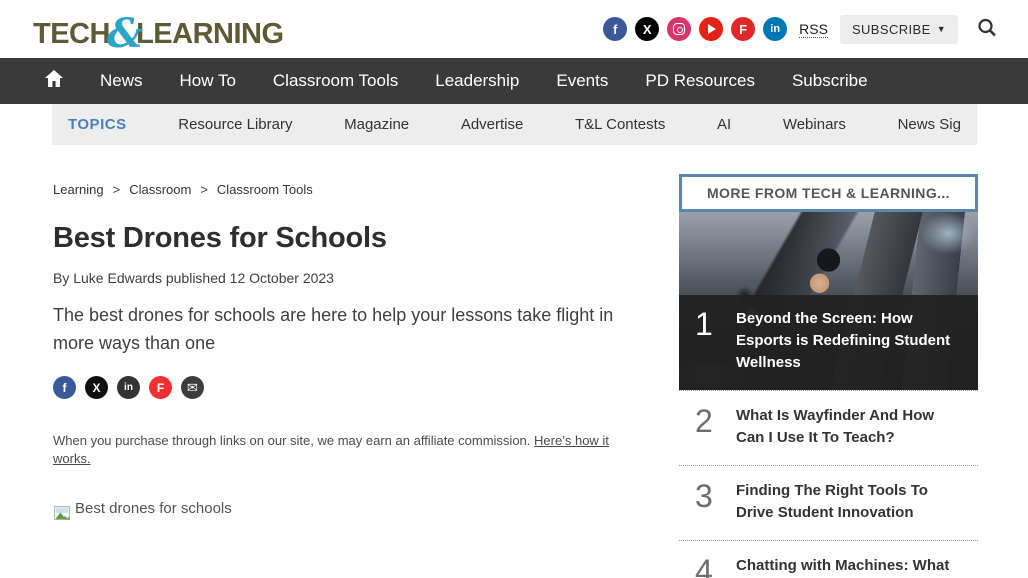  I want to click on share-x-icon: X, so click(96, 387).